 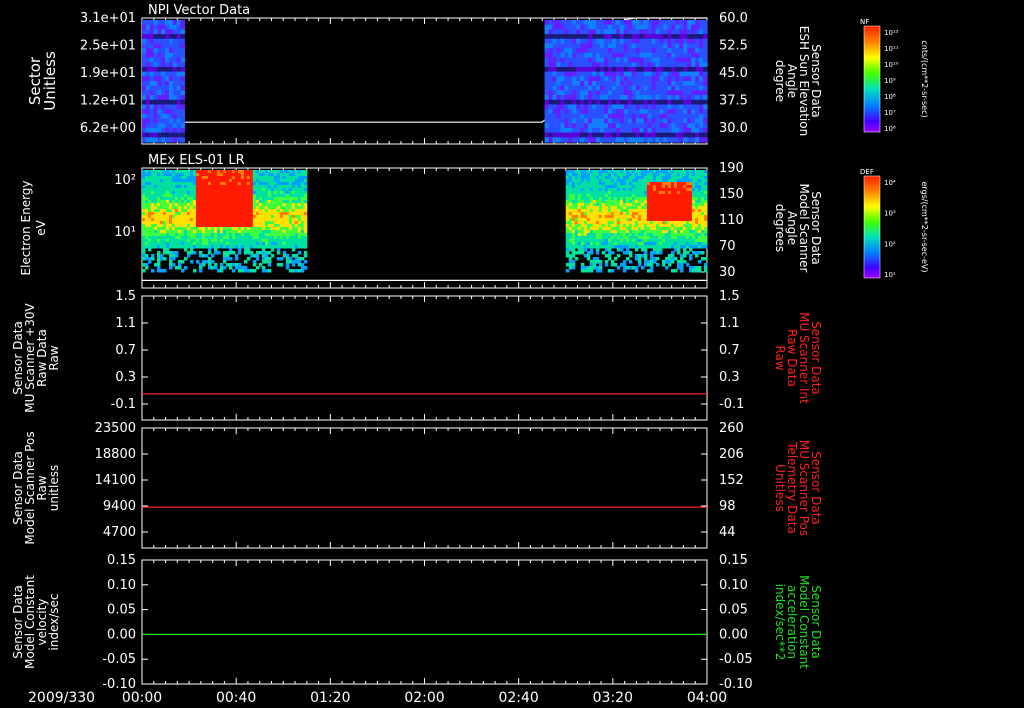 What do you see at coordinates (424, 358) in the screenshot?
I see `panel-frame` at bounding box center [424, 358].